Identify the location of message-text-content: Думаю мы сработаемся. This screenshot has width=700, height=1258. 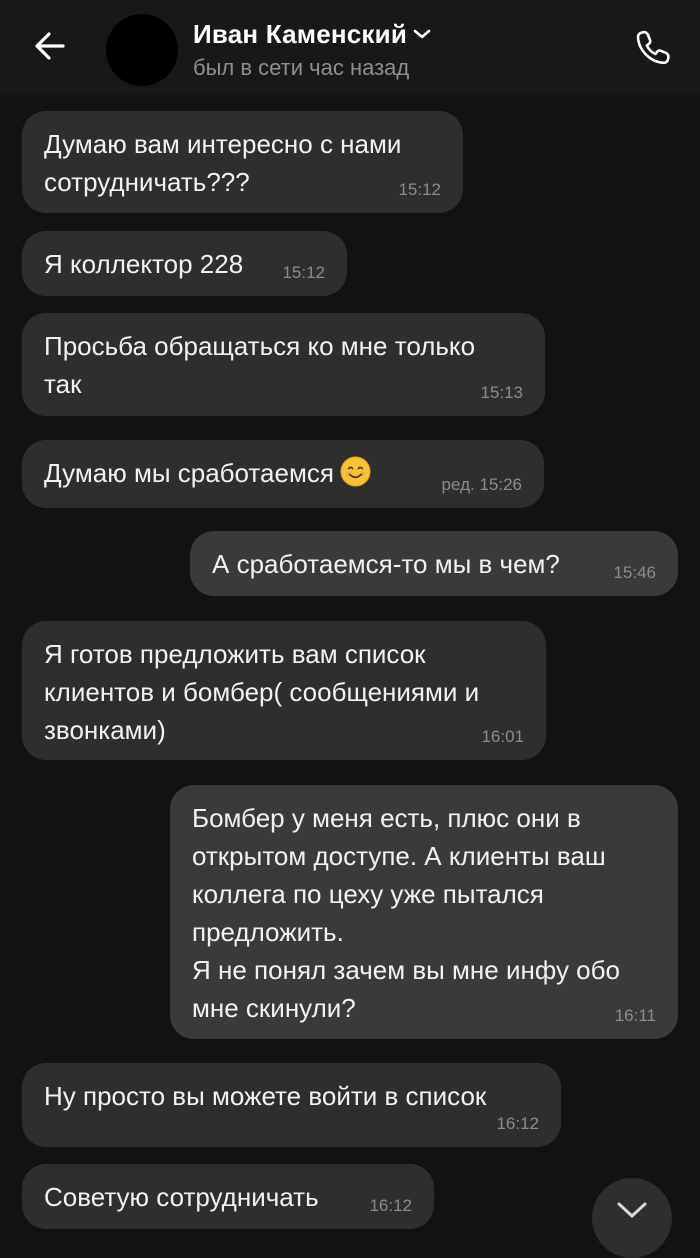
(189, 473).